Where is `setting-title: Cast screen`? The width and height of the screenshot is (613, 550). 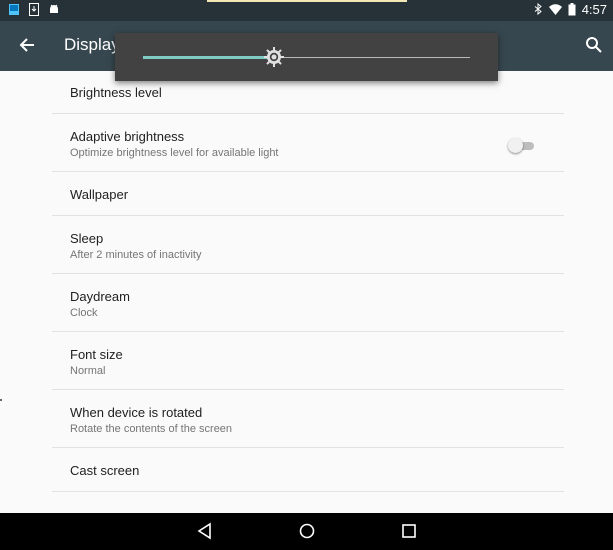 setting-title: Cast screen is located at coordinates (105, 470).